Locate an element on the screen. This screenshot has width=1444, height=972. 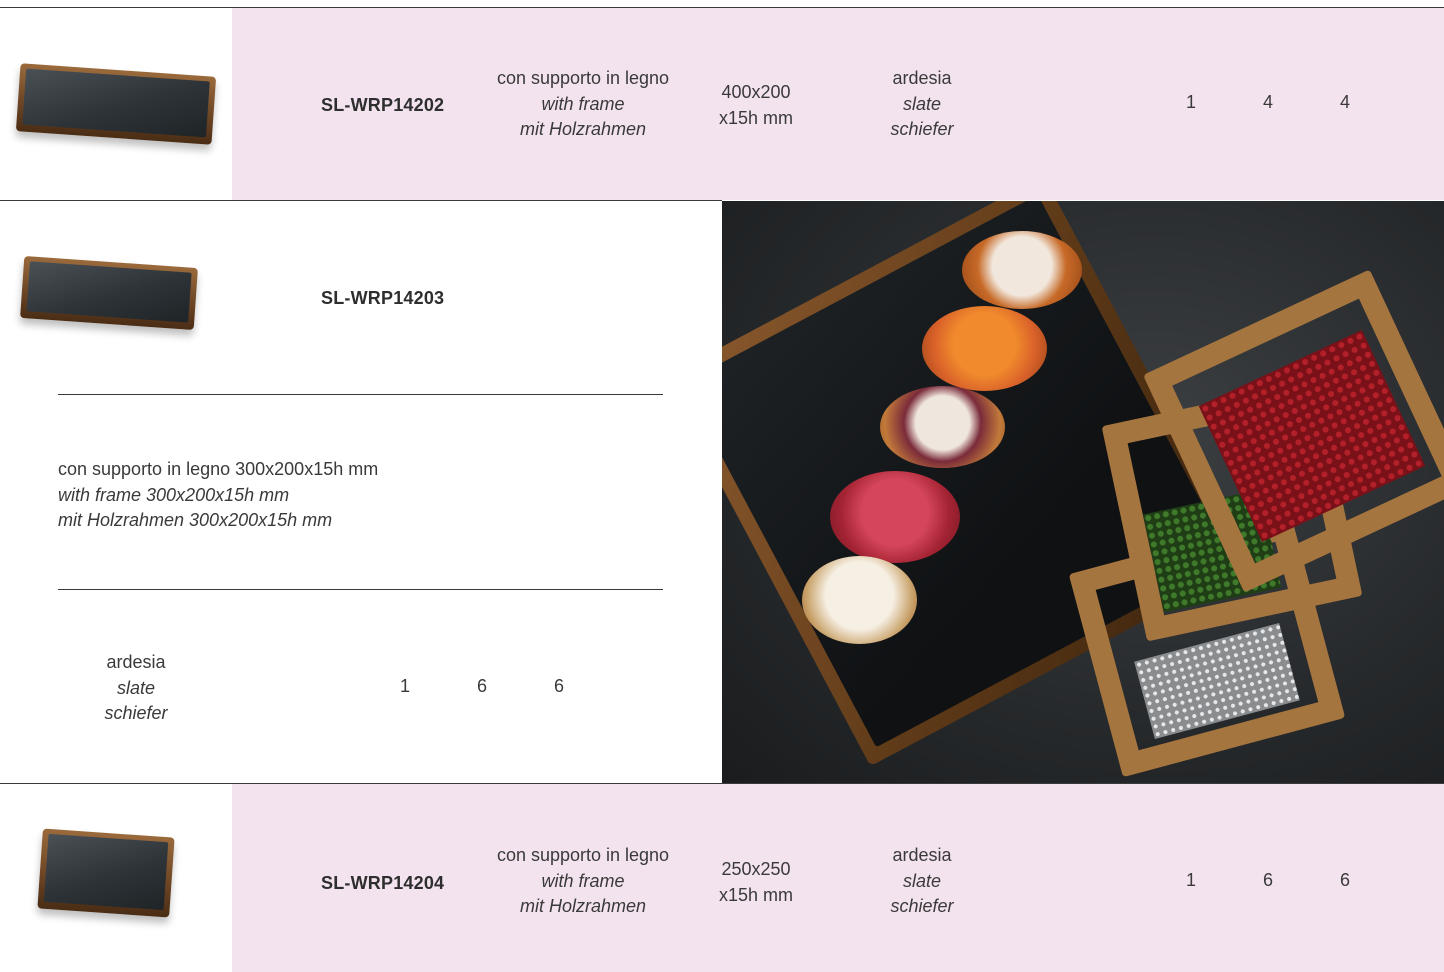
product-code: SL-WRP14204 is located at coordinates (383, 883).